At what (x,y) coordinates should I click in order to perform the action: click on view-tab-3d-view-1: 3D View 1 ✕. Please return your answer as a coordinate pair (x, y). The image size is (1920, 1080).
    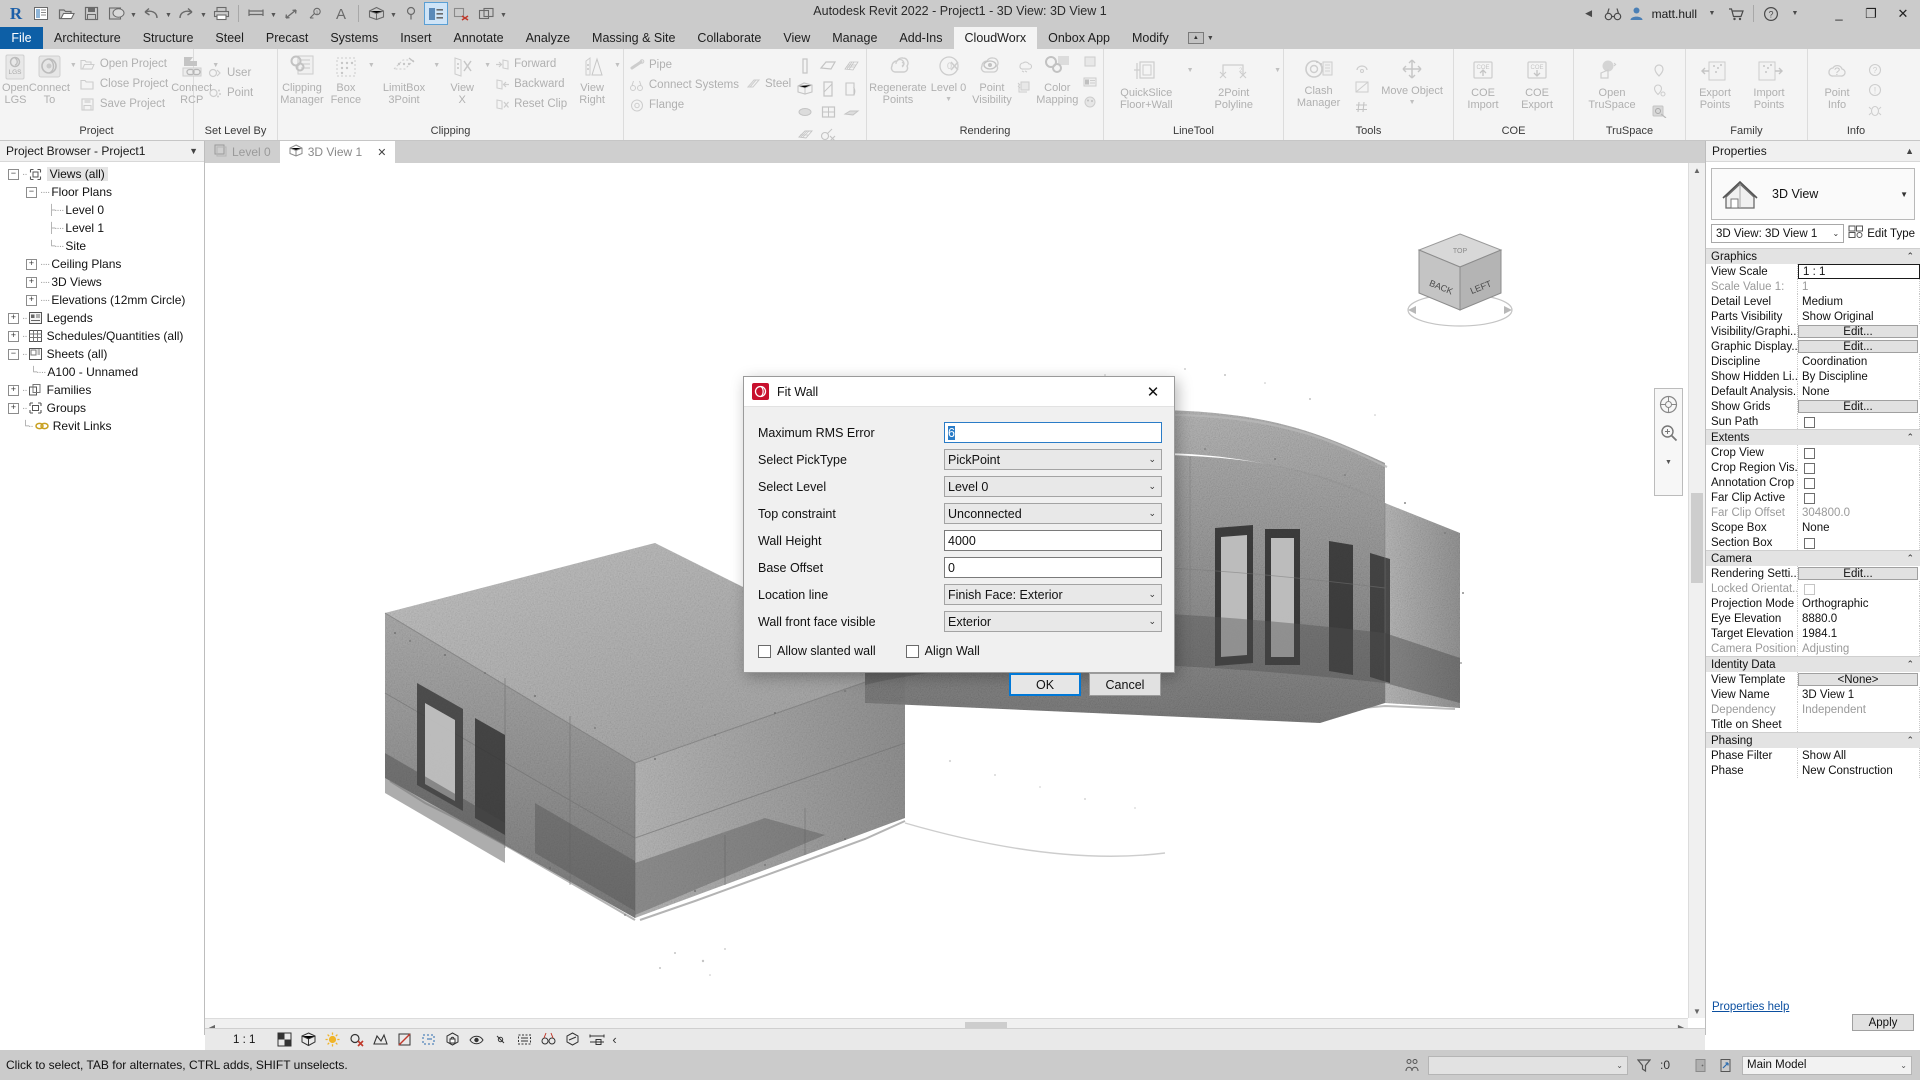
    Looking at the image, I should click on (337, 152).